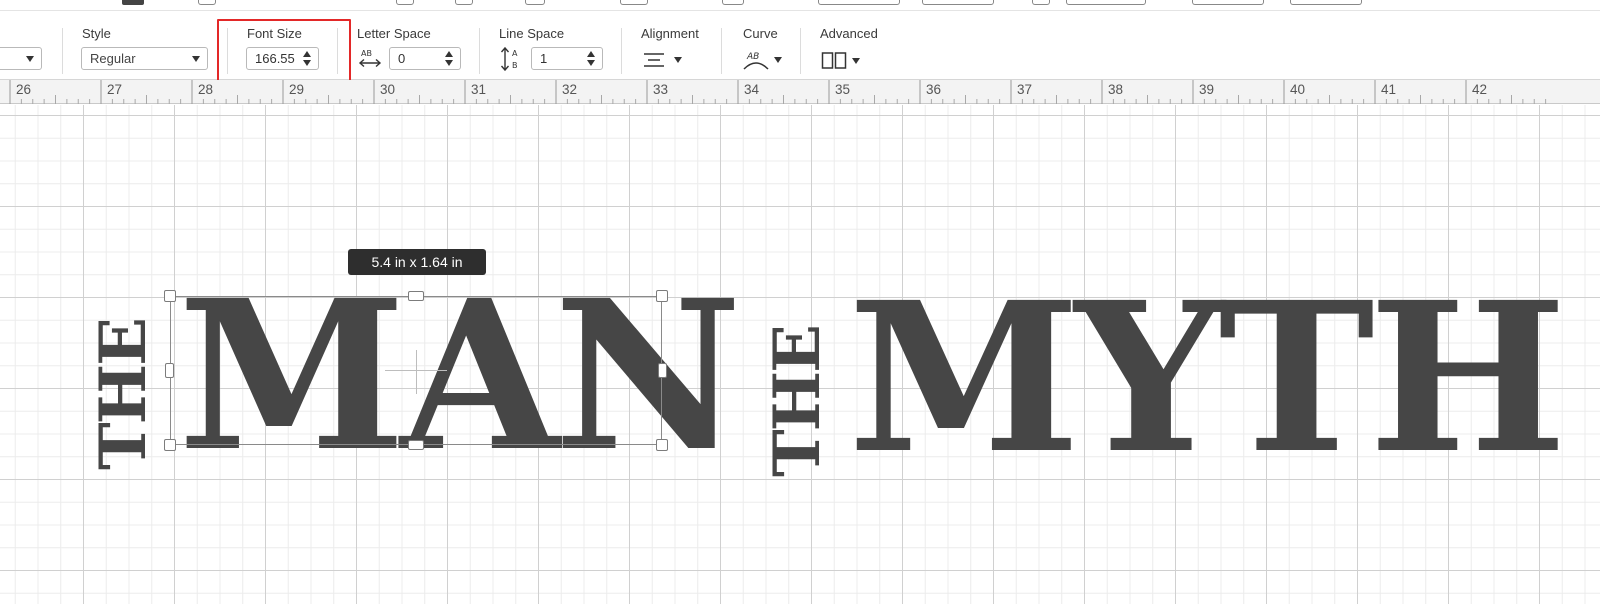 The image size is (1600, 604). I want to click on curve-dropdown: AB, so click(765, 60).